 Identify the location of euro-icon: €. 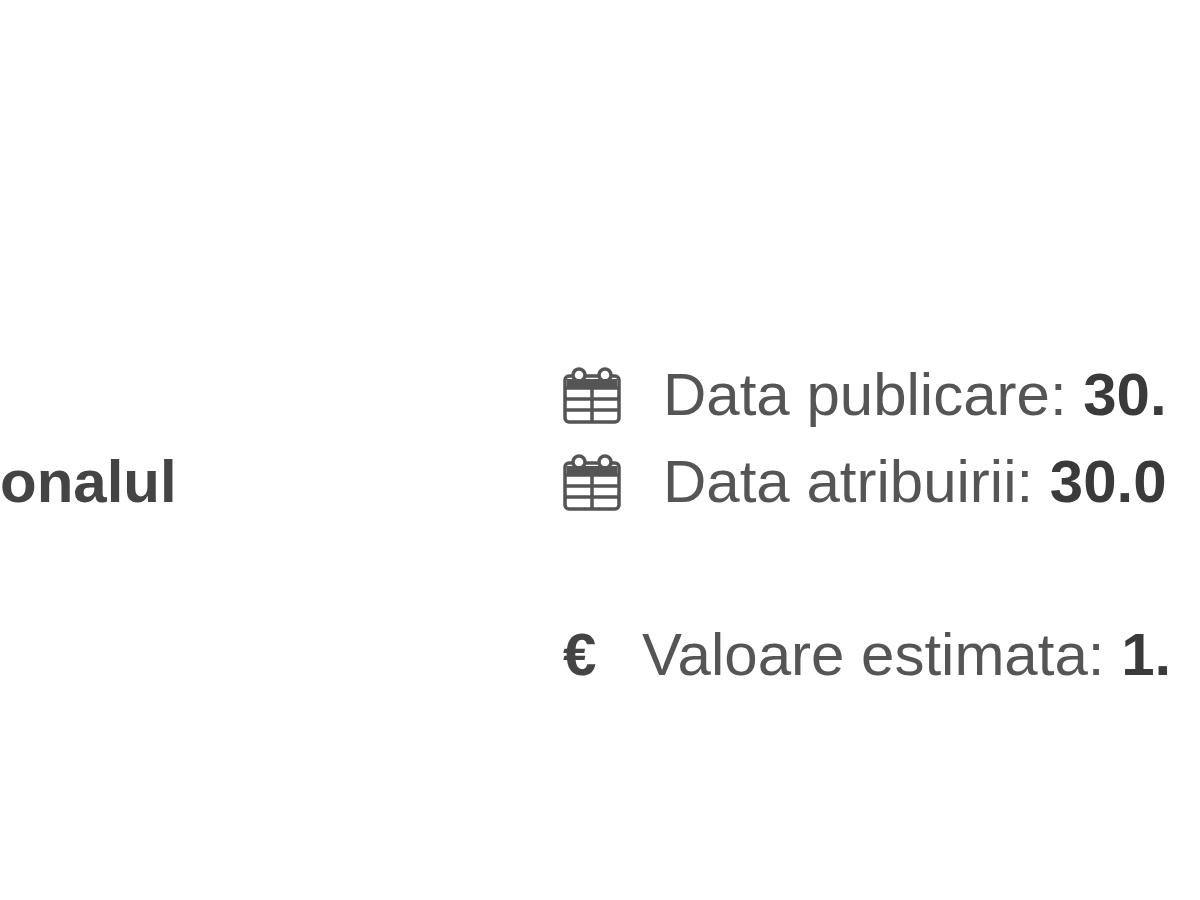
(581, 654).